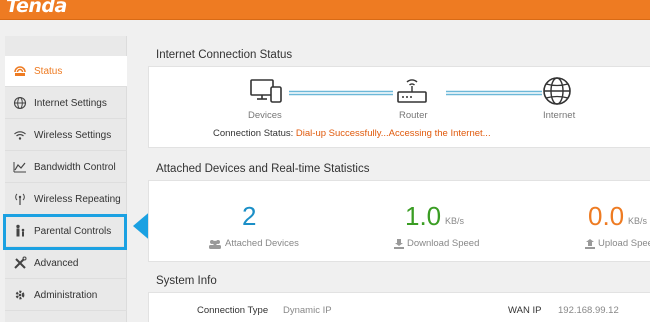 The image size is (650, 322). Describe the element at coordinates (455, 221) in the screenshot. I see `download-speed-unit: KB/s` at that location.